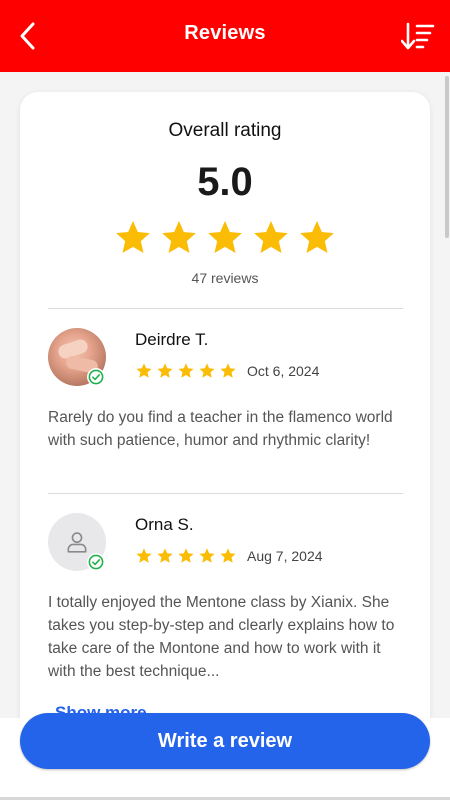 The image size is (450, 800). I want to click on app-header: Reviews, so click(225, 36).